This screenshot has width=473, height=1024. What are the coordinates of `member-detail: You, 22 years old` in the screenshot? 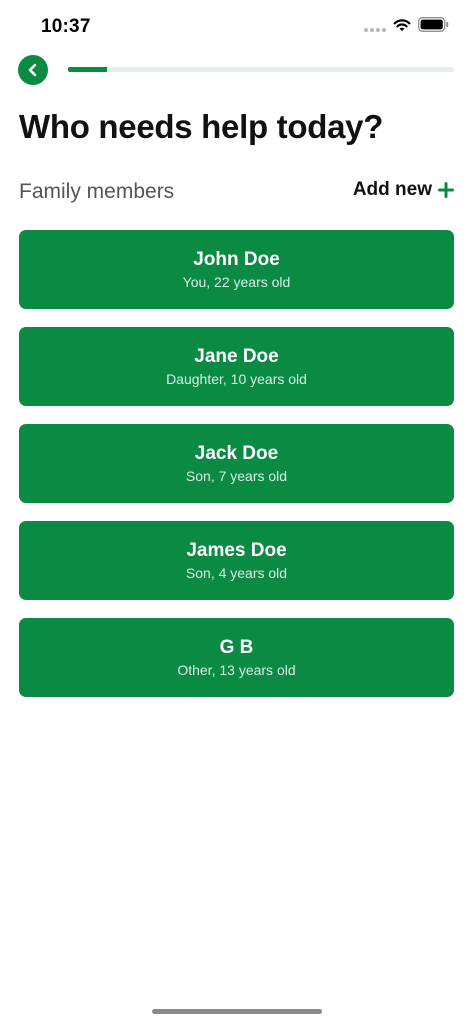 It's located at (236, 281).